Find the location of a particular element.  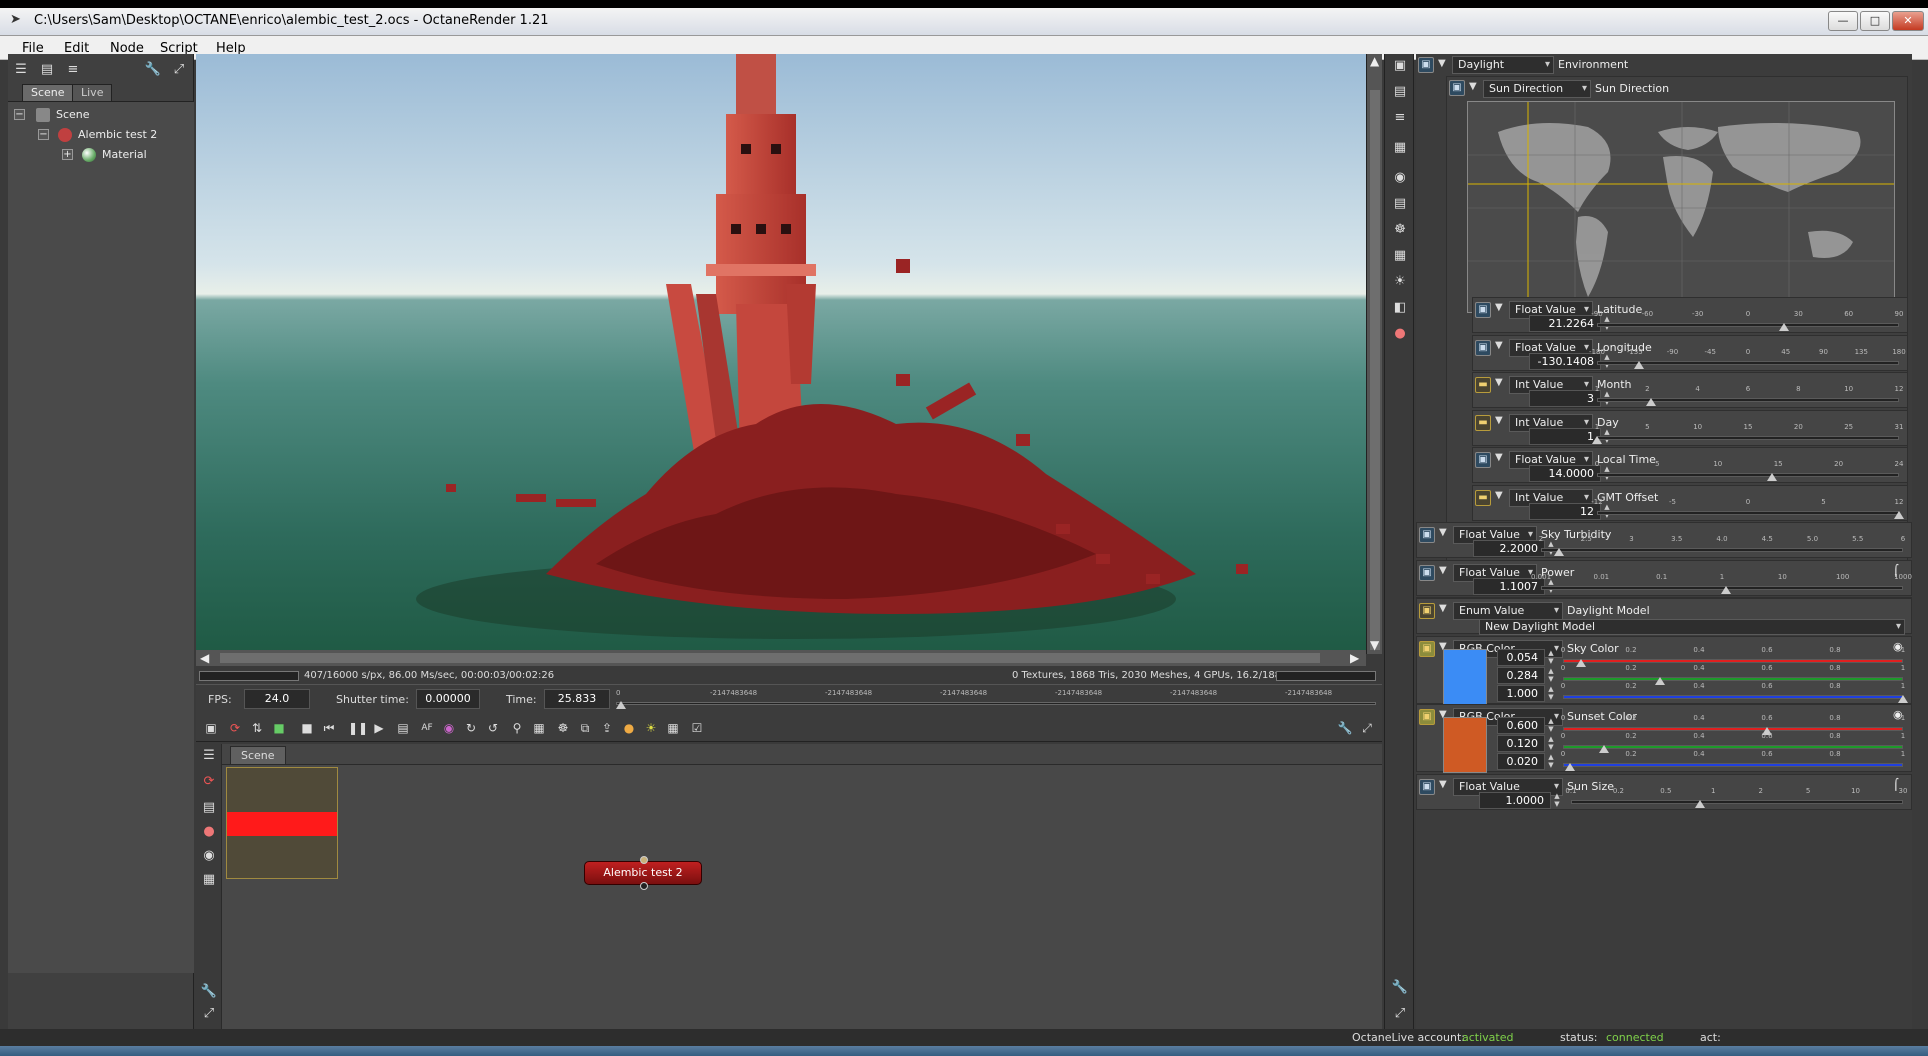

scroll-right-icon: ▶ is located at coordinates (1354, 658).